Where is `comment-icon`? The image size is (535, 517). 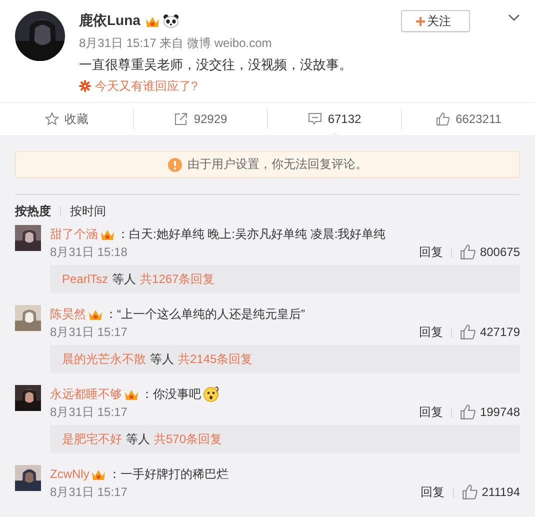
comment-icon is located at coordinates (315, 119).